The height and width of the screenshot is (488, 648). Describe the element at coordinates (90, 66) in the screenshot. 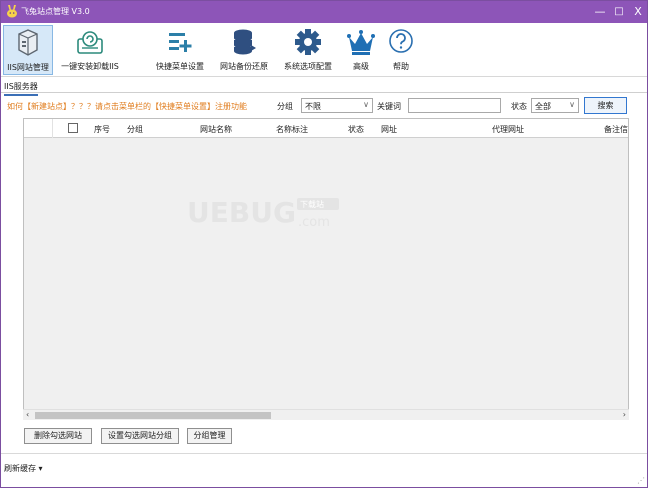

I see `toolbar-label: 一键安装卸载IIS` at that location.